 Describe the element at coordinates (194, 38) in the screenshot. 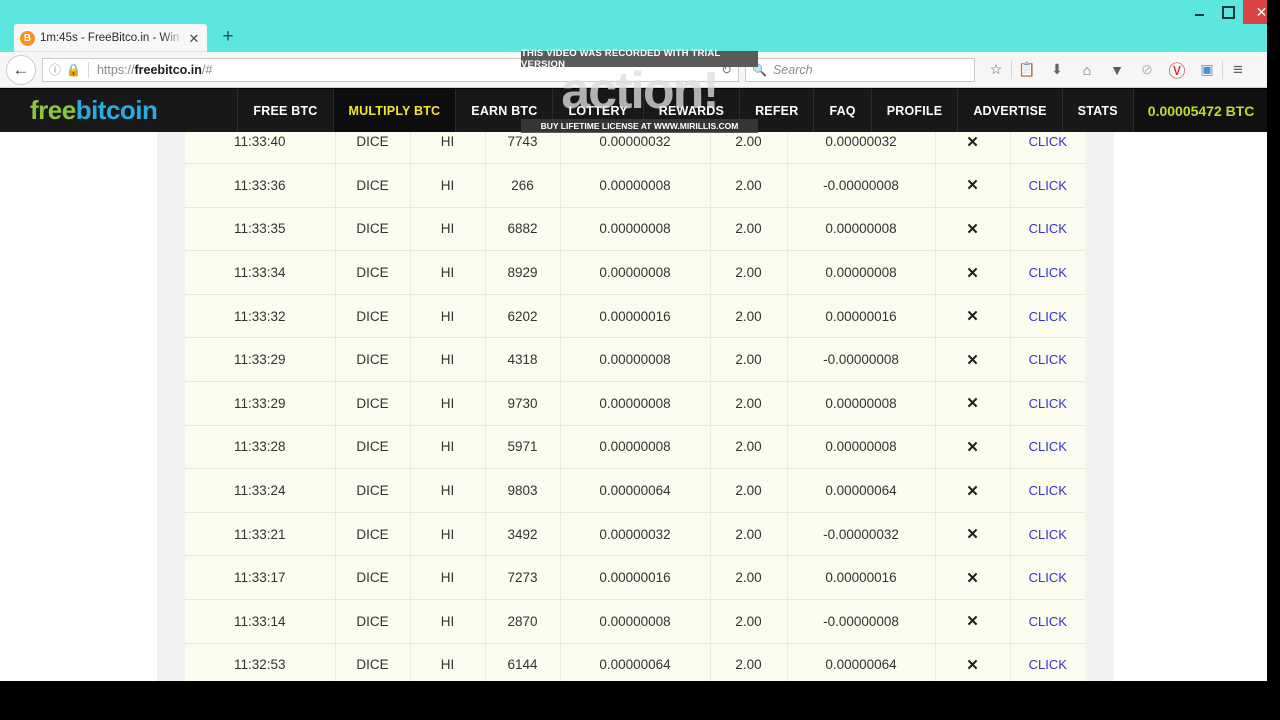

I see `close-tab-icon: ✕` at that location.